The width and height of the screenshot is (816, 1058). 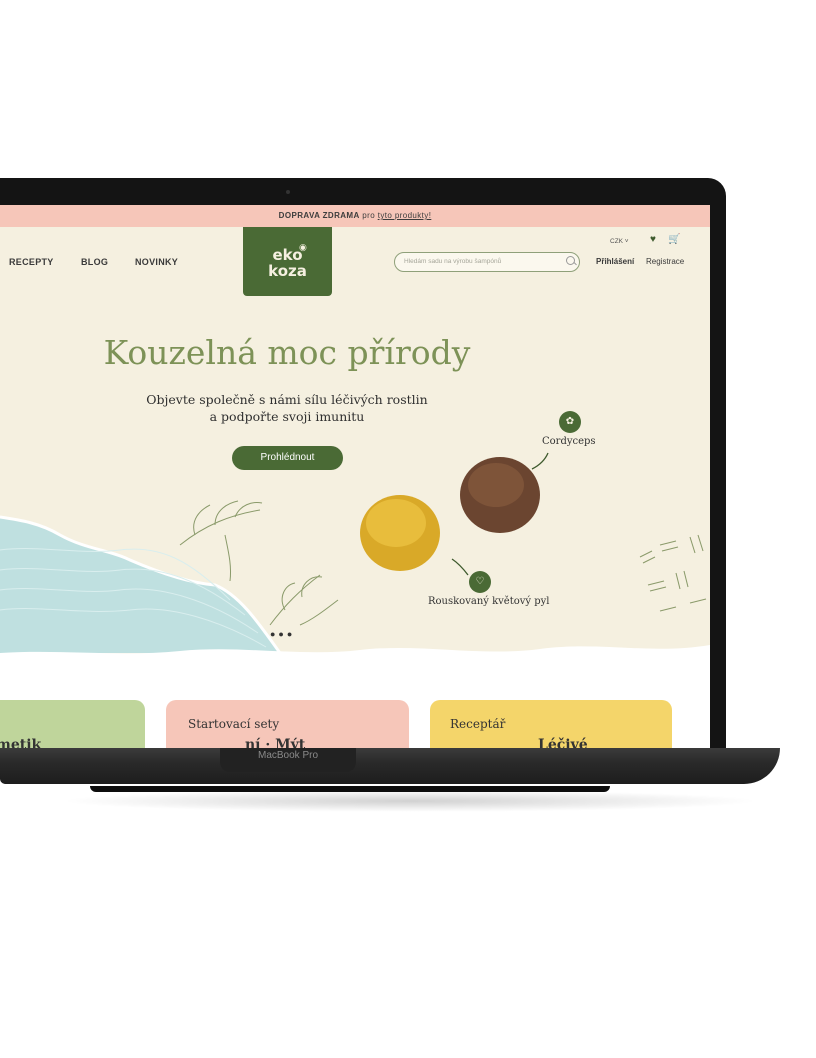 What do you see at coordinates (570, 260) in the screenshot?
I see `search-icon` at bounding box center [570, 260].